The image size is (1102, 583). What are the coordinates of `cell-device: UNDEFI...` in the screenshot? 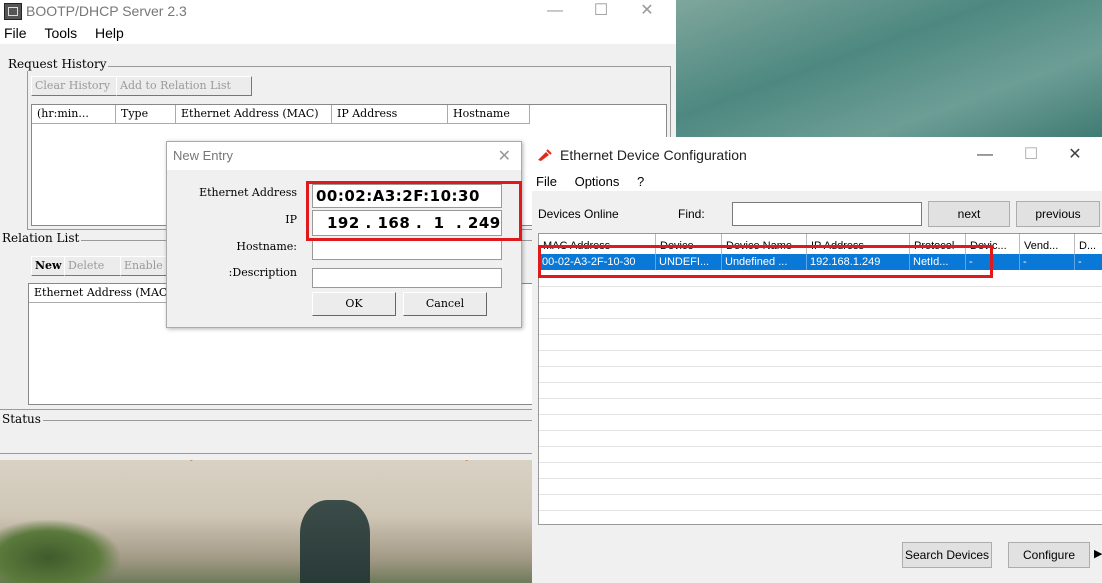 It's located at (689, 262).